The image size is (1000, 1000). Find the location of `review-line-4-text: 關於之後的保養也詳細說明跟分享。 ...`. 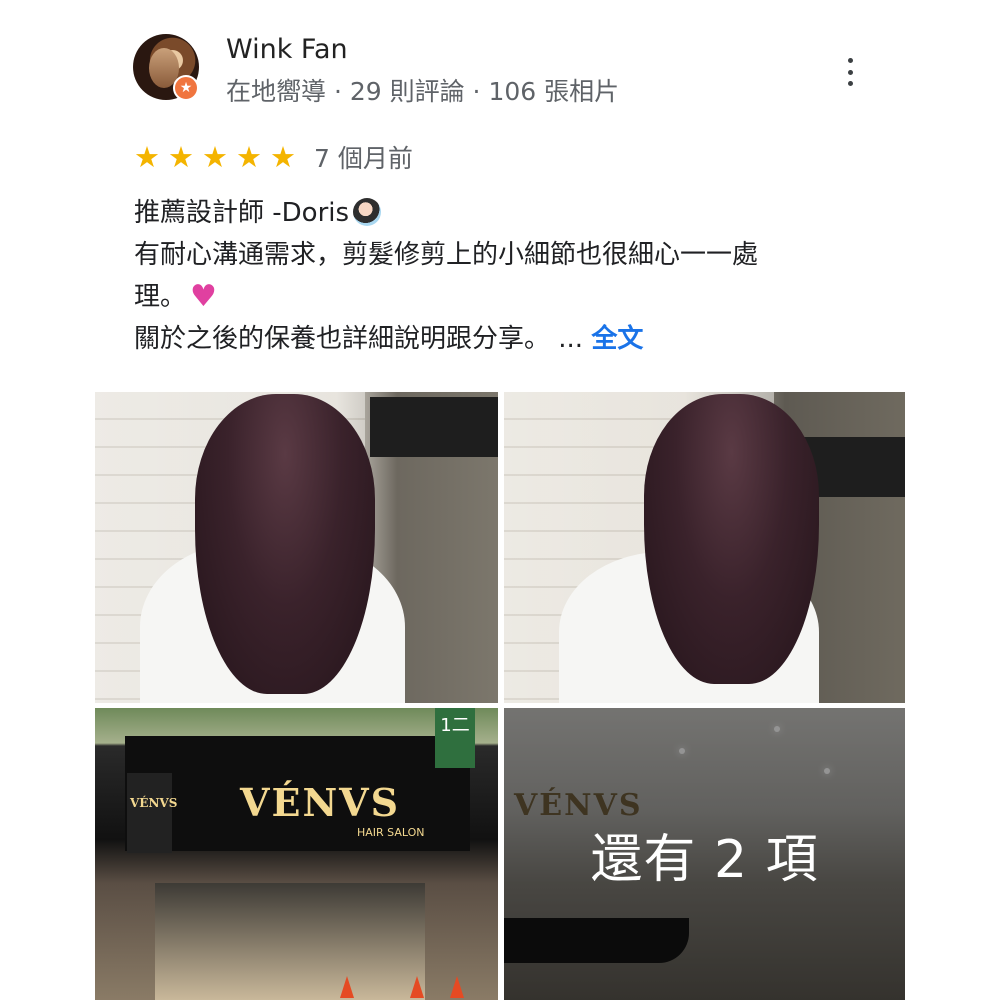

review-line-4-text: 關於之後的保養也詳細說明跟分享。 ... is located at coordinates (359, 339).